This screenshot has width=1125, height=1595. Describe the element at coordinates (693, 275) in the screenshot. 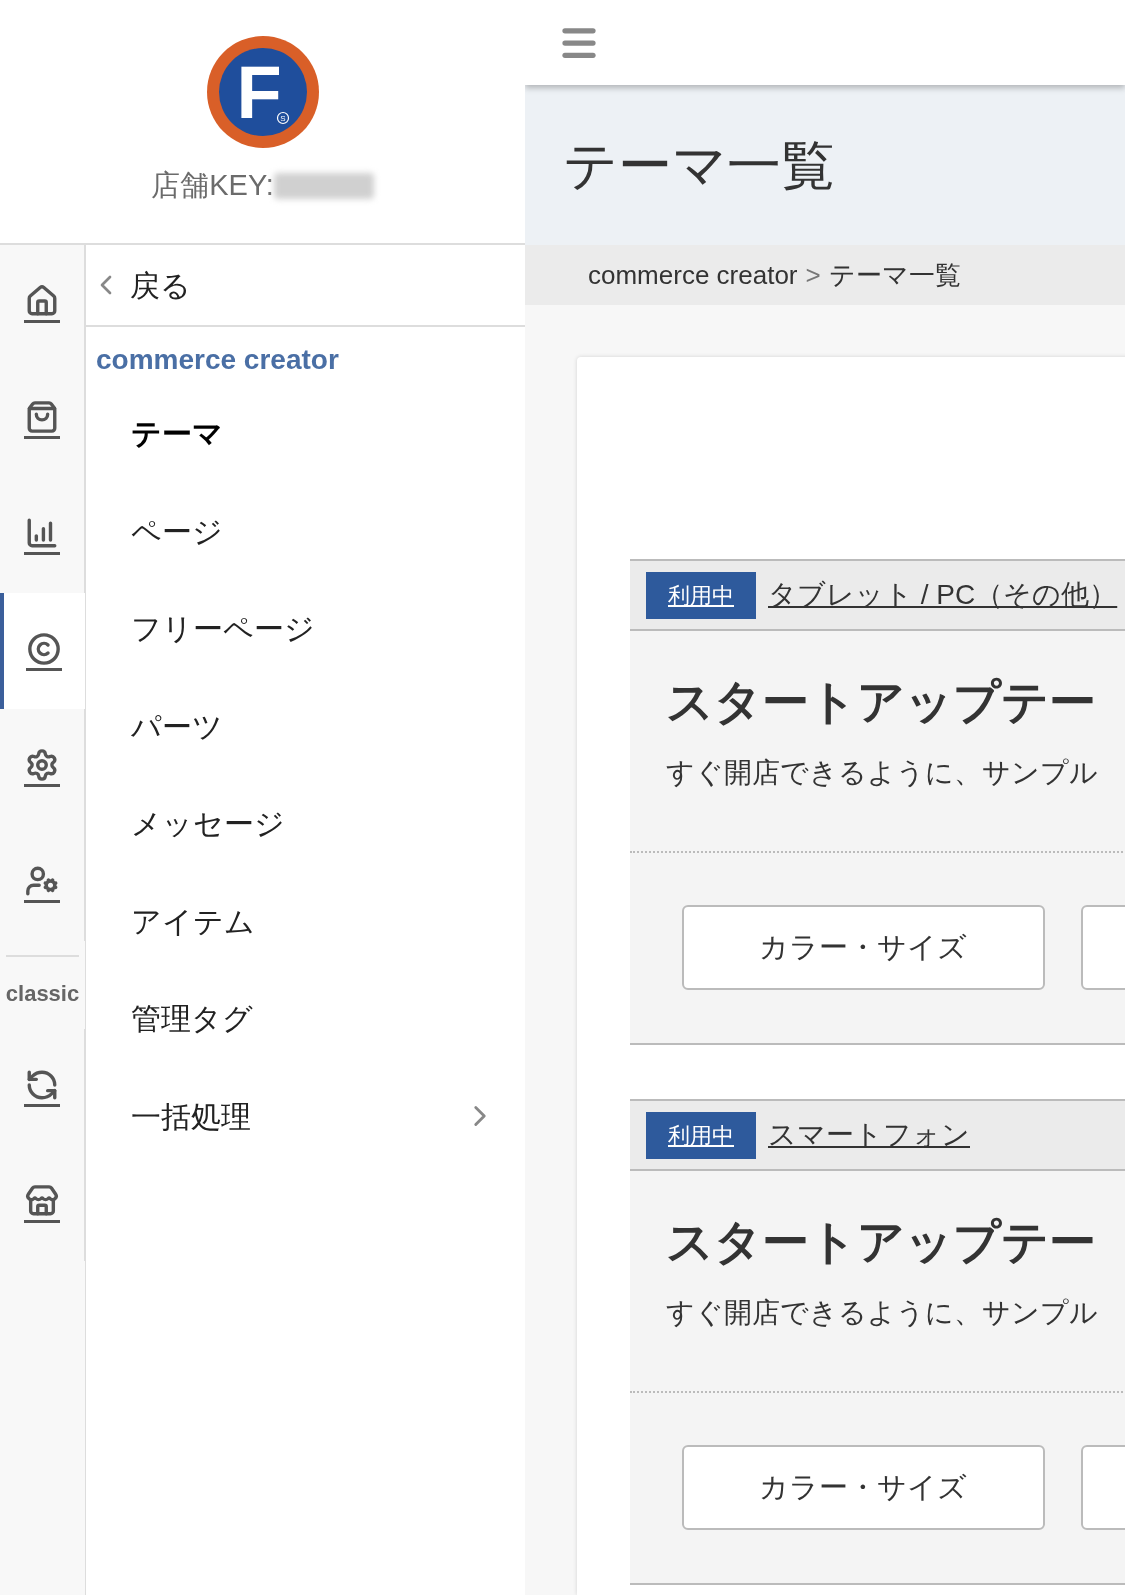

I see `breadcrumb-item: commerce creator` at that location.